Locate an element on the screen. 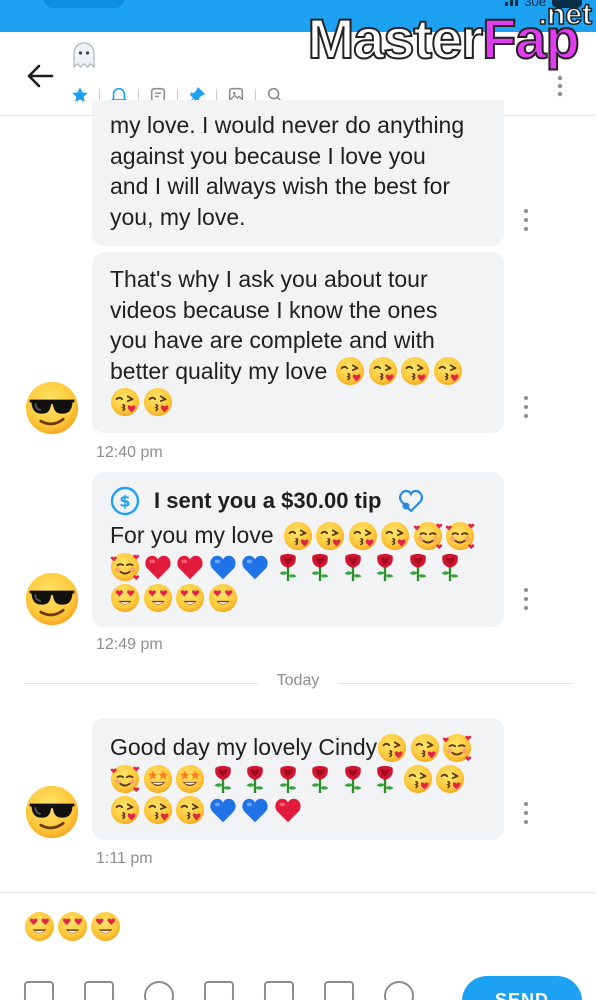 This screenshot has width=596, height=1000. message-line-with-emoji: better quality my love is located at coordinates (298, 371).